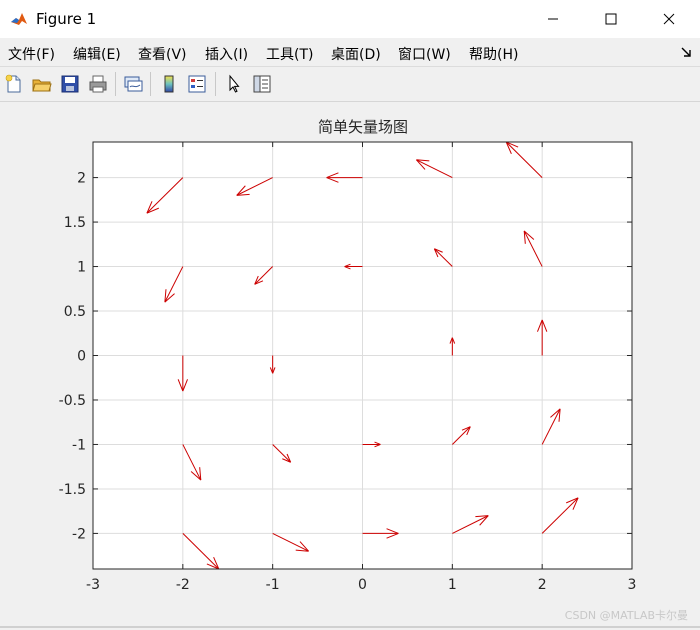  What do you see at coordinates (72, 401) in the screenshot?
I see `y-tick-label: -0.5` at bounding box center [72, 401].